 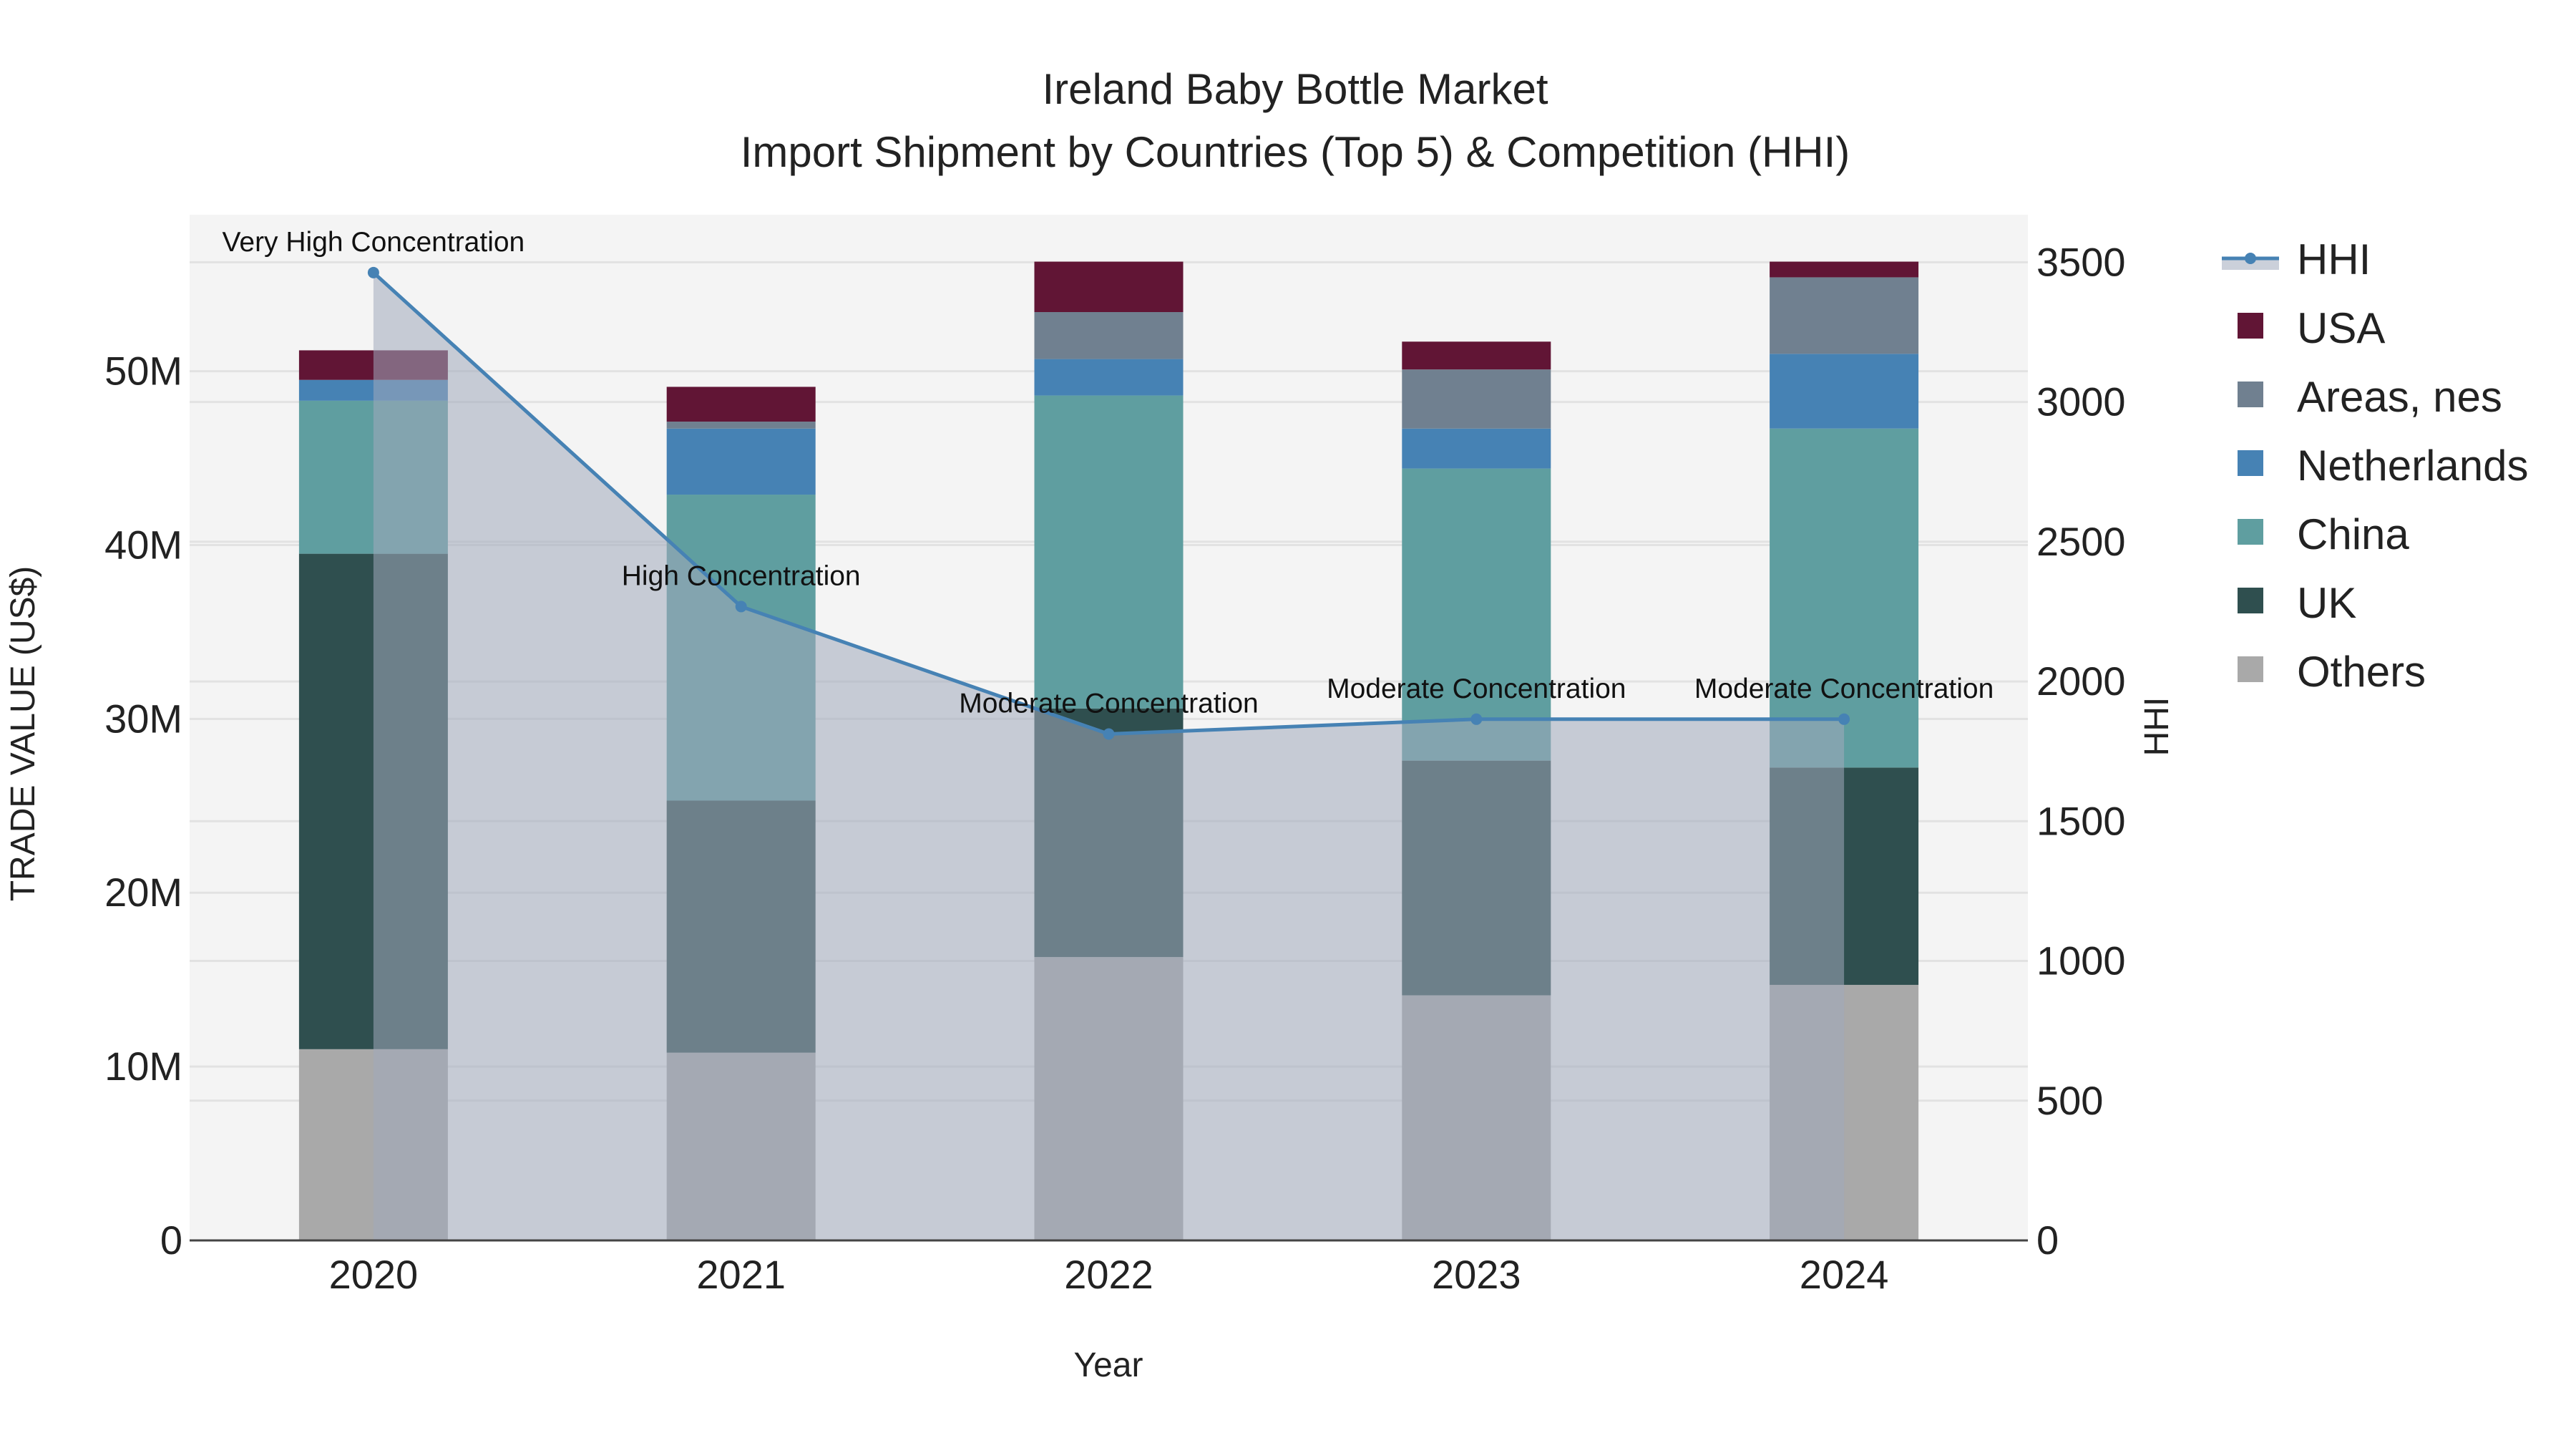 I want to click on hhi-point-2020, so click(x=373, y=272).